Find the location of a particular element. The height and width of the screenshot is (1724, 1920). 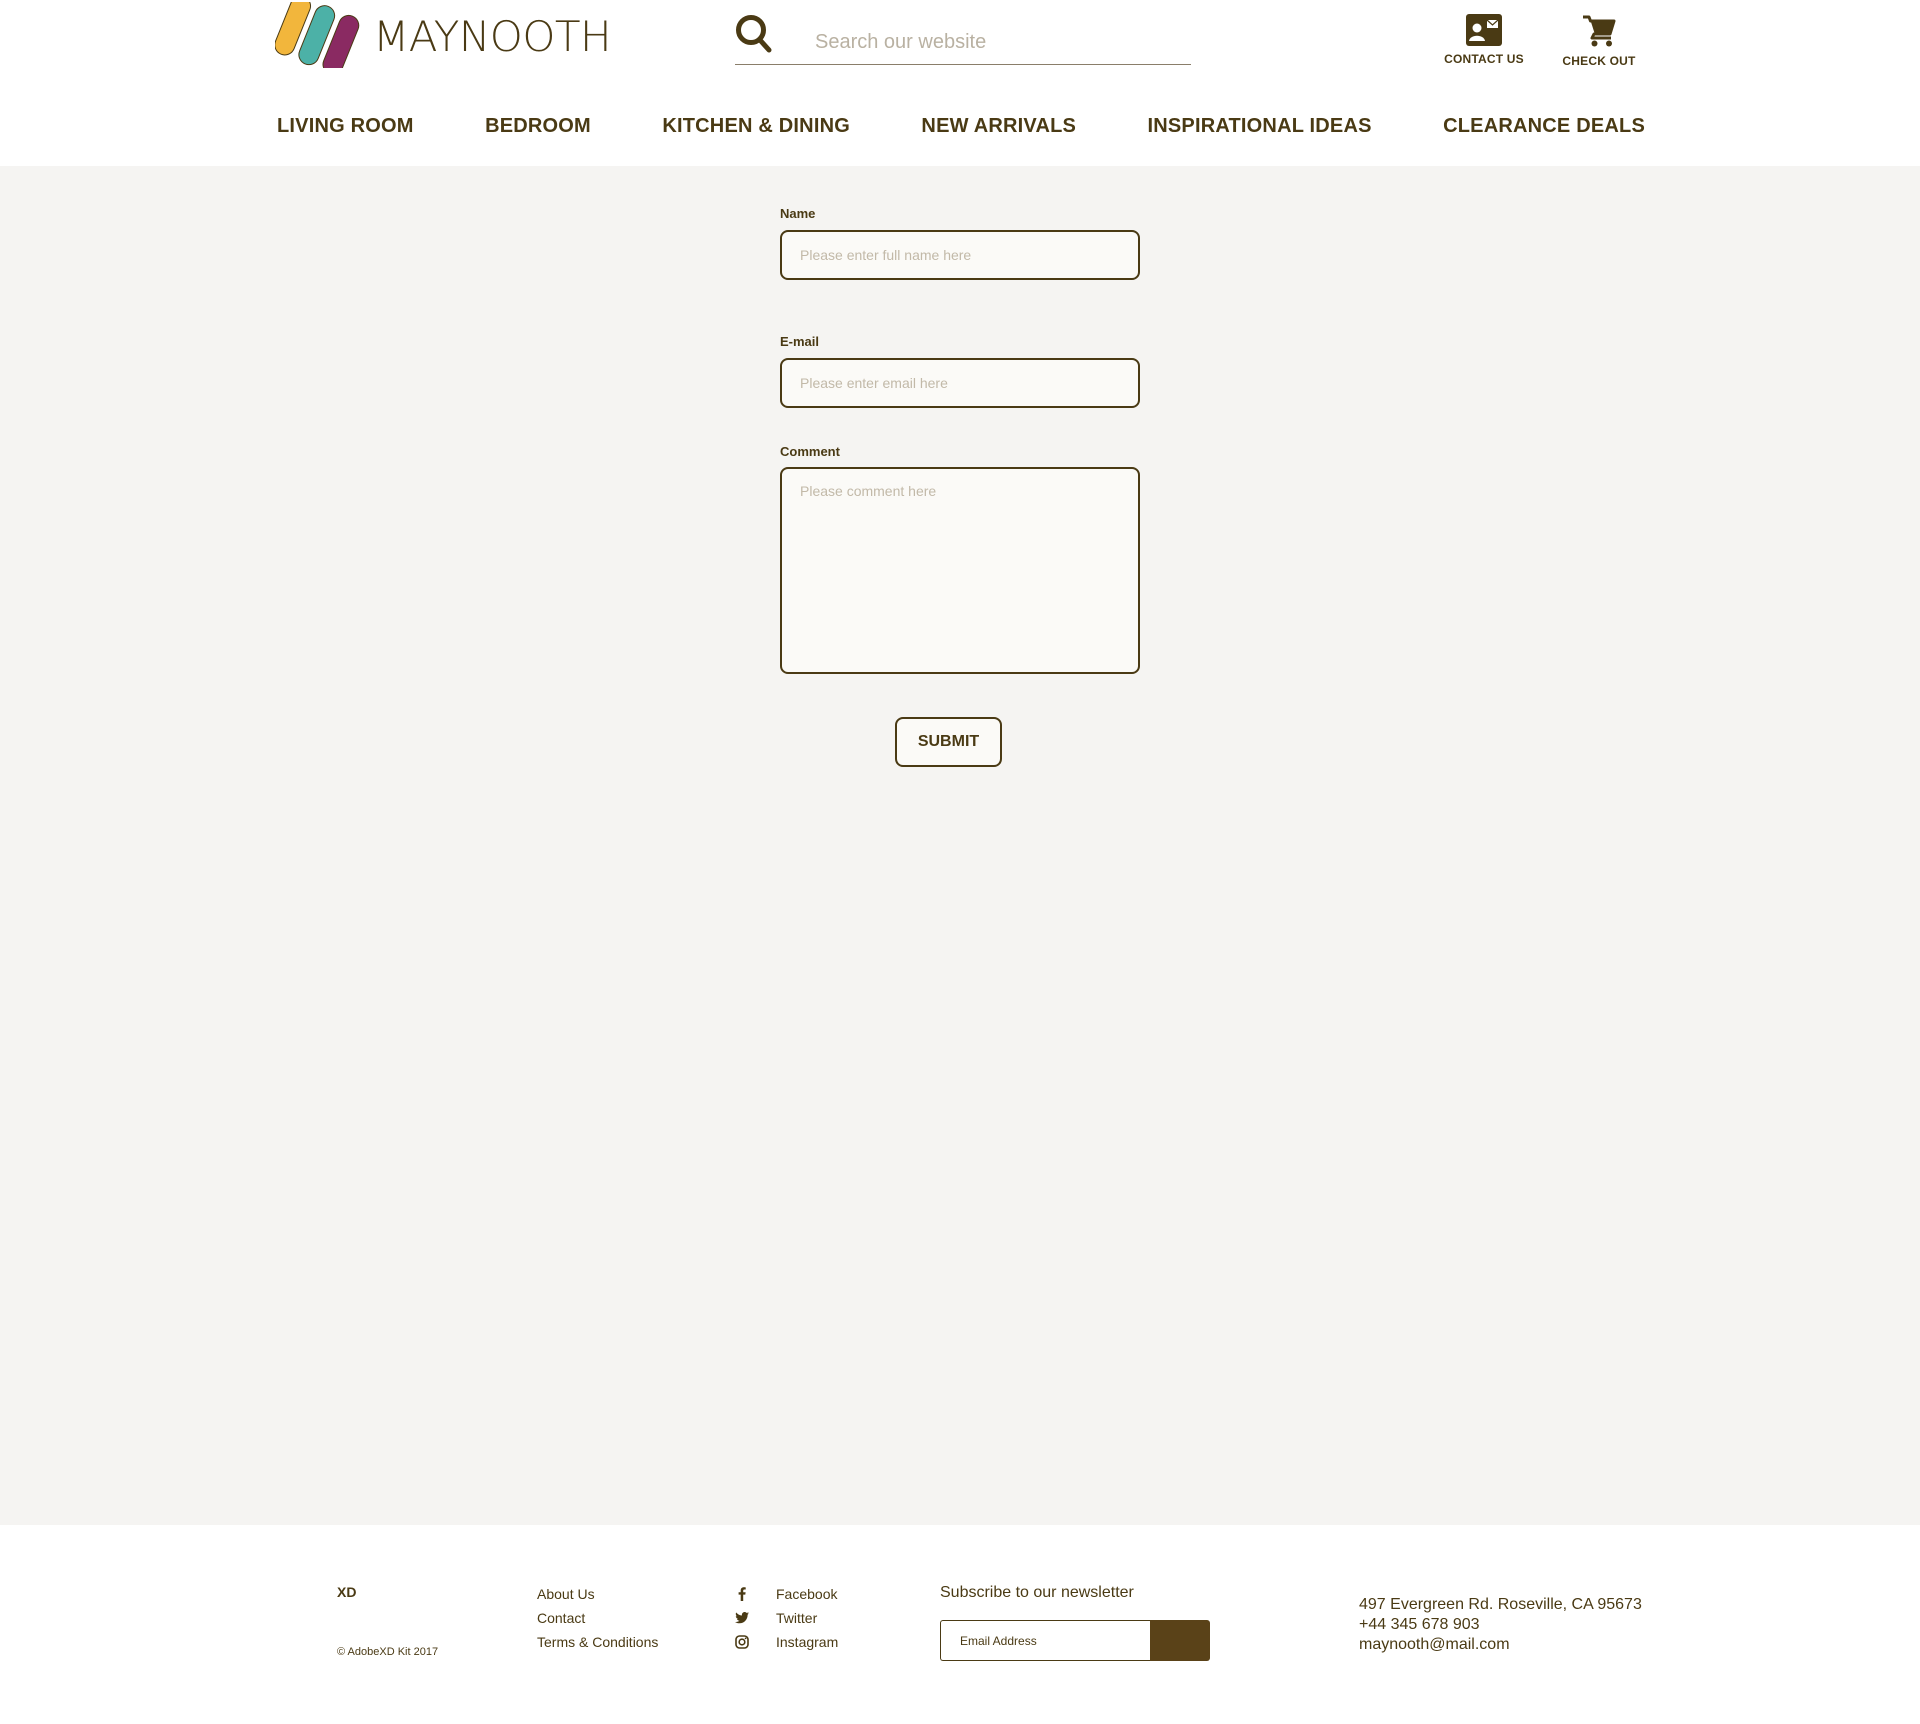

footer-brand: XD is located at coordinates (347, 1592).